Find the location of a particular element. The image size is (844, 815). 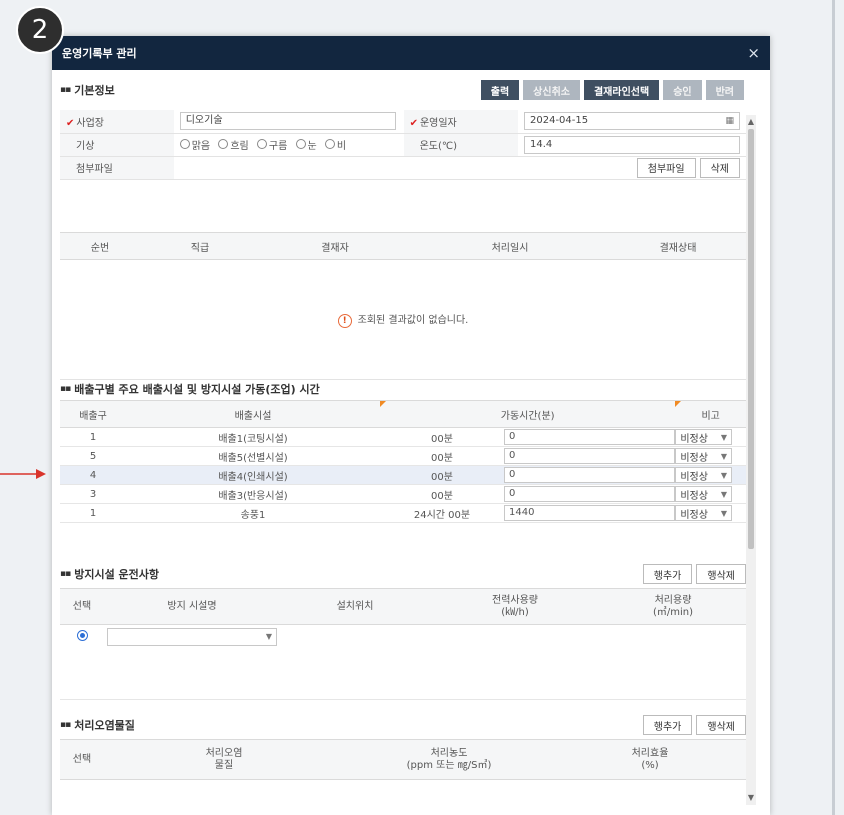

select-cell is located at coordinates (82, 637).